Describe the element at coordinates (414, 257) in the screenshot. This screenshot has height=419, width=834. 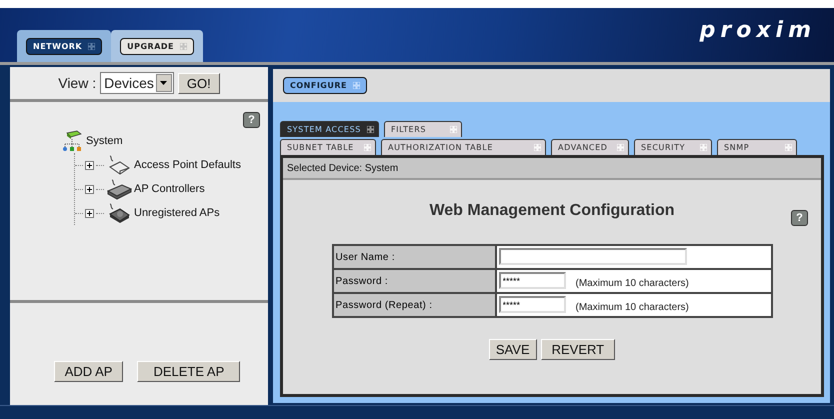
I see `field-label: User Name :` at that location.